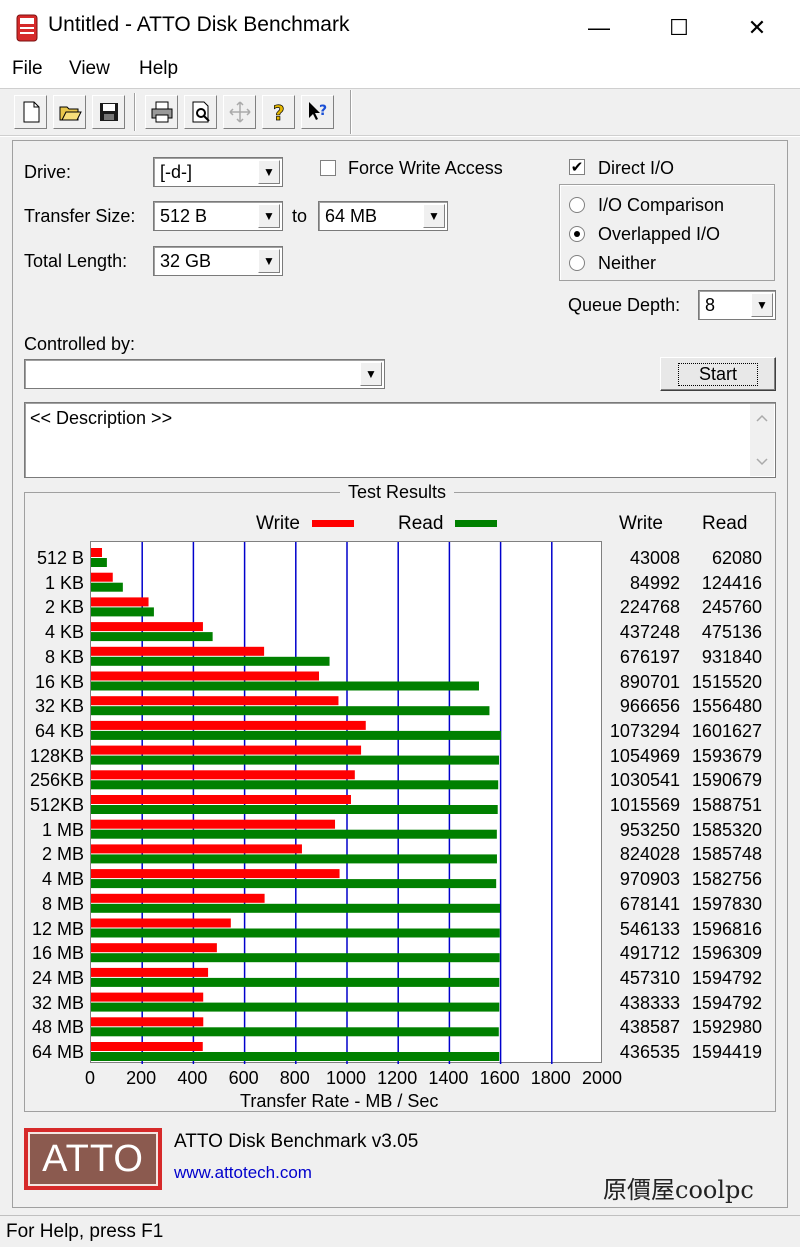 The width and height of the screenshot is (800, 1247). I want to click on overlapped-io-label: Overlapped I/O, so click(659, 234).